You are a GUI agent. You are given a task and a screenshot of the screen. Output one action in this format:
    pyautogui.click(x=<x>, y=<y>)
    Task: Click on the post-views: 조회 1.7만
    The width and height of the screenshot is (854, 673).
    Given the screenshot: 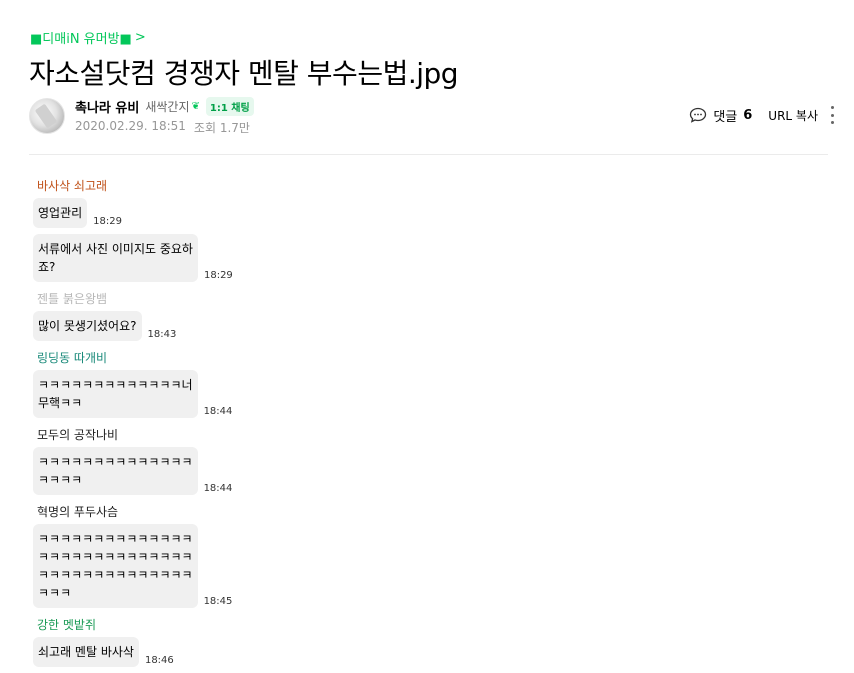 What is the action you would take?
    pyautogui.click(x=221, y=128)
    